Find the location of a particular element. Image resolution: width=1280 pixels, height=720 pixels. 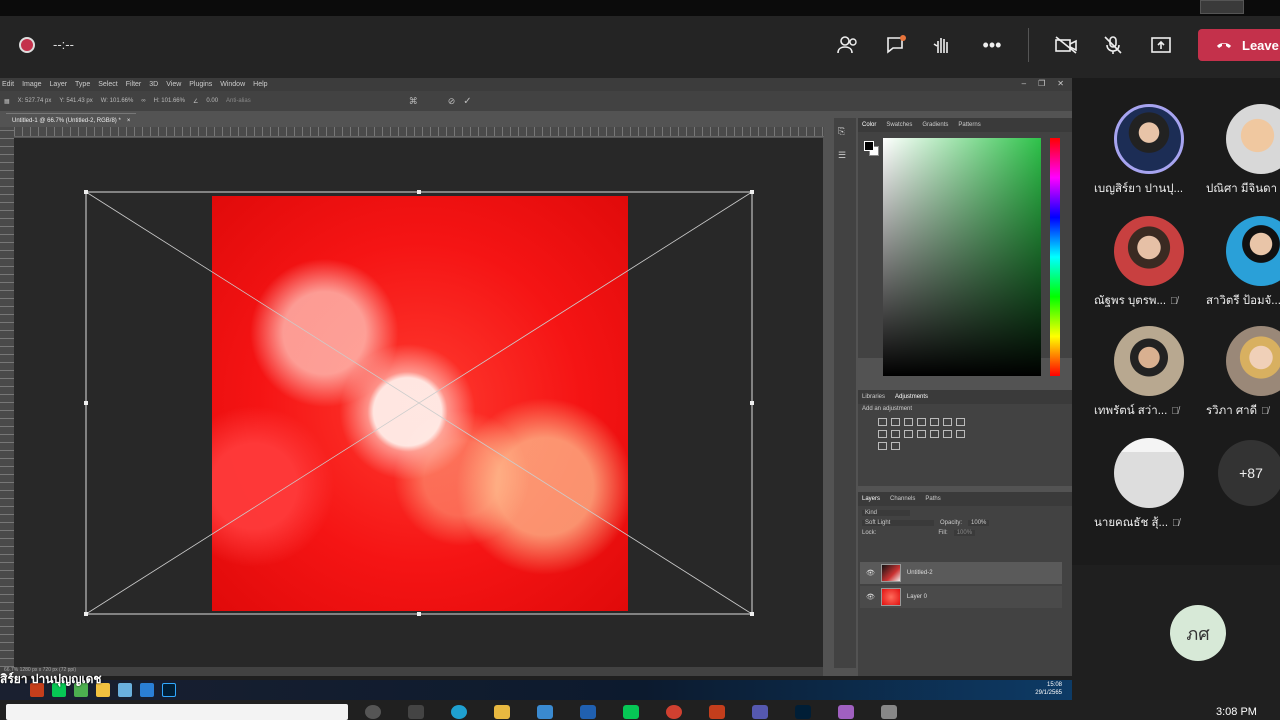

app-icon is located at coordinates (125, 690).